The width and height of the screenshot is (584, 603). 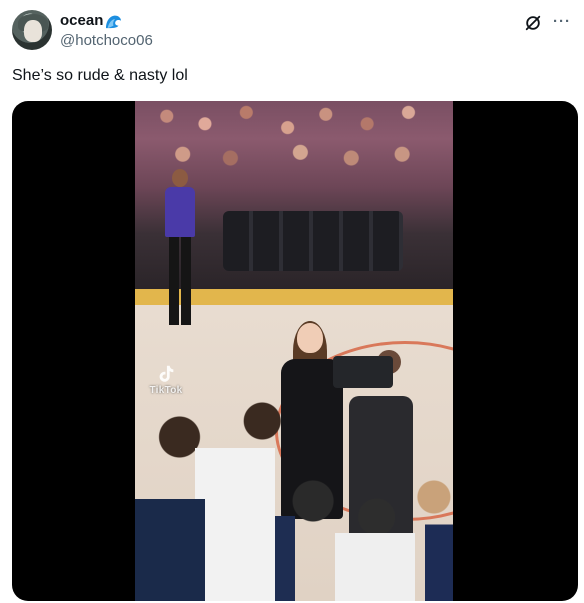 I want to click on tiktok-icon, so click(x=166, y=373).